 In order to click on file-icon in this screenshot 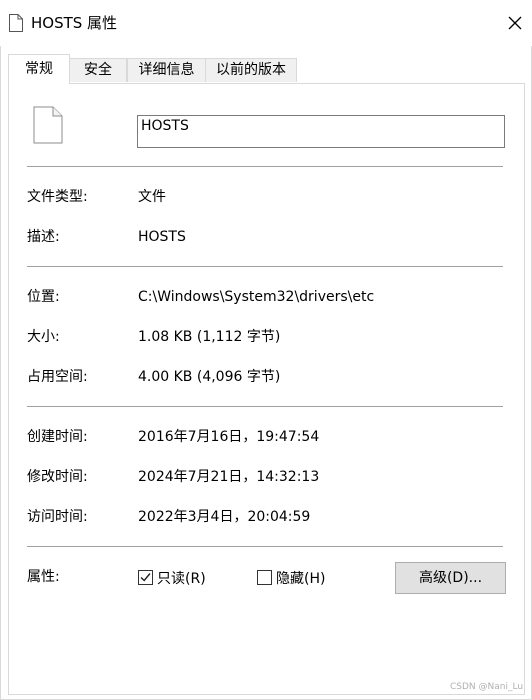, I will do `click(16, 23)`.